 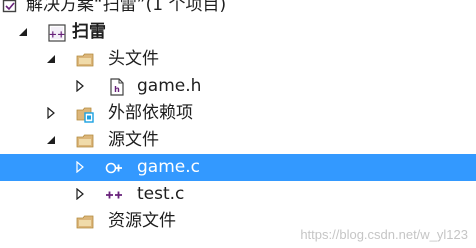 I want to click on game-c-label: game.c, so click(x=168, y=167).